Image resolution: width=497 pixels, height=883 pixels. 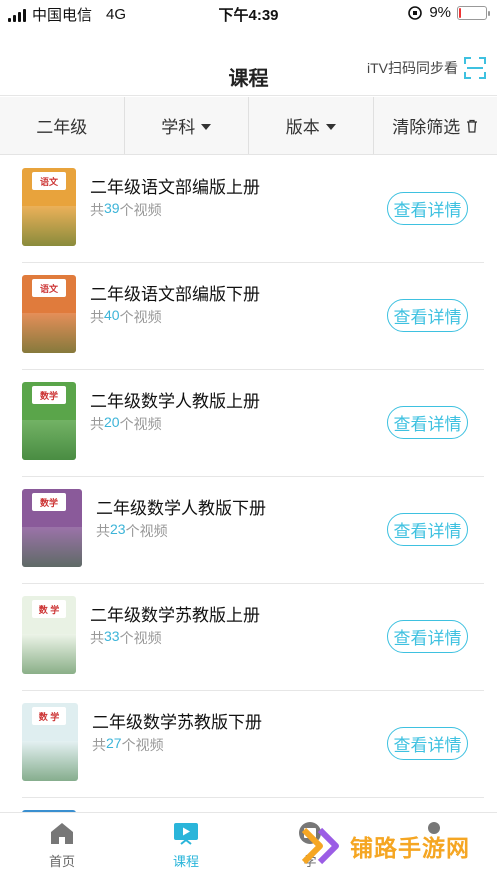 I want to click on video-count: 共 23 个视频, so click(x=132, y=531).